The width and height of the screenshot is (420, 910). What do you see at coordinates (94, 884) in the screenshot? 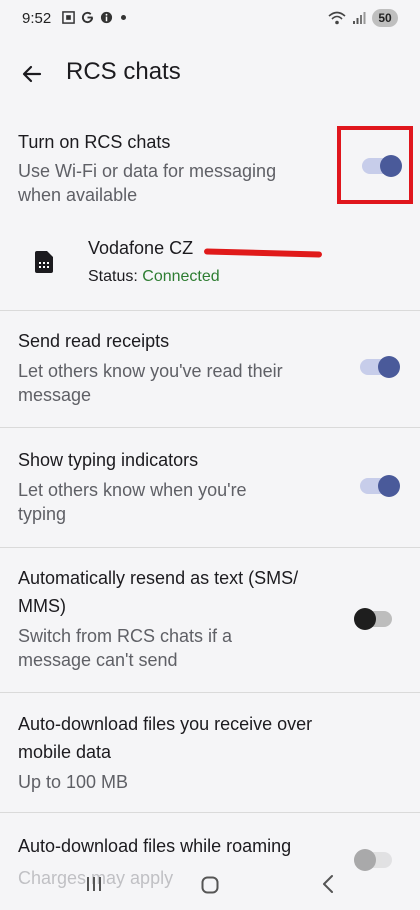
I see `recents-icon` at bounding box center [94, 884].